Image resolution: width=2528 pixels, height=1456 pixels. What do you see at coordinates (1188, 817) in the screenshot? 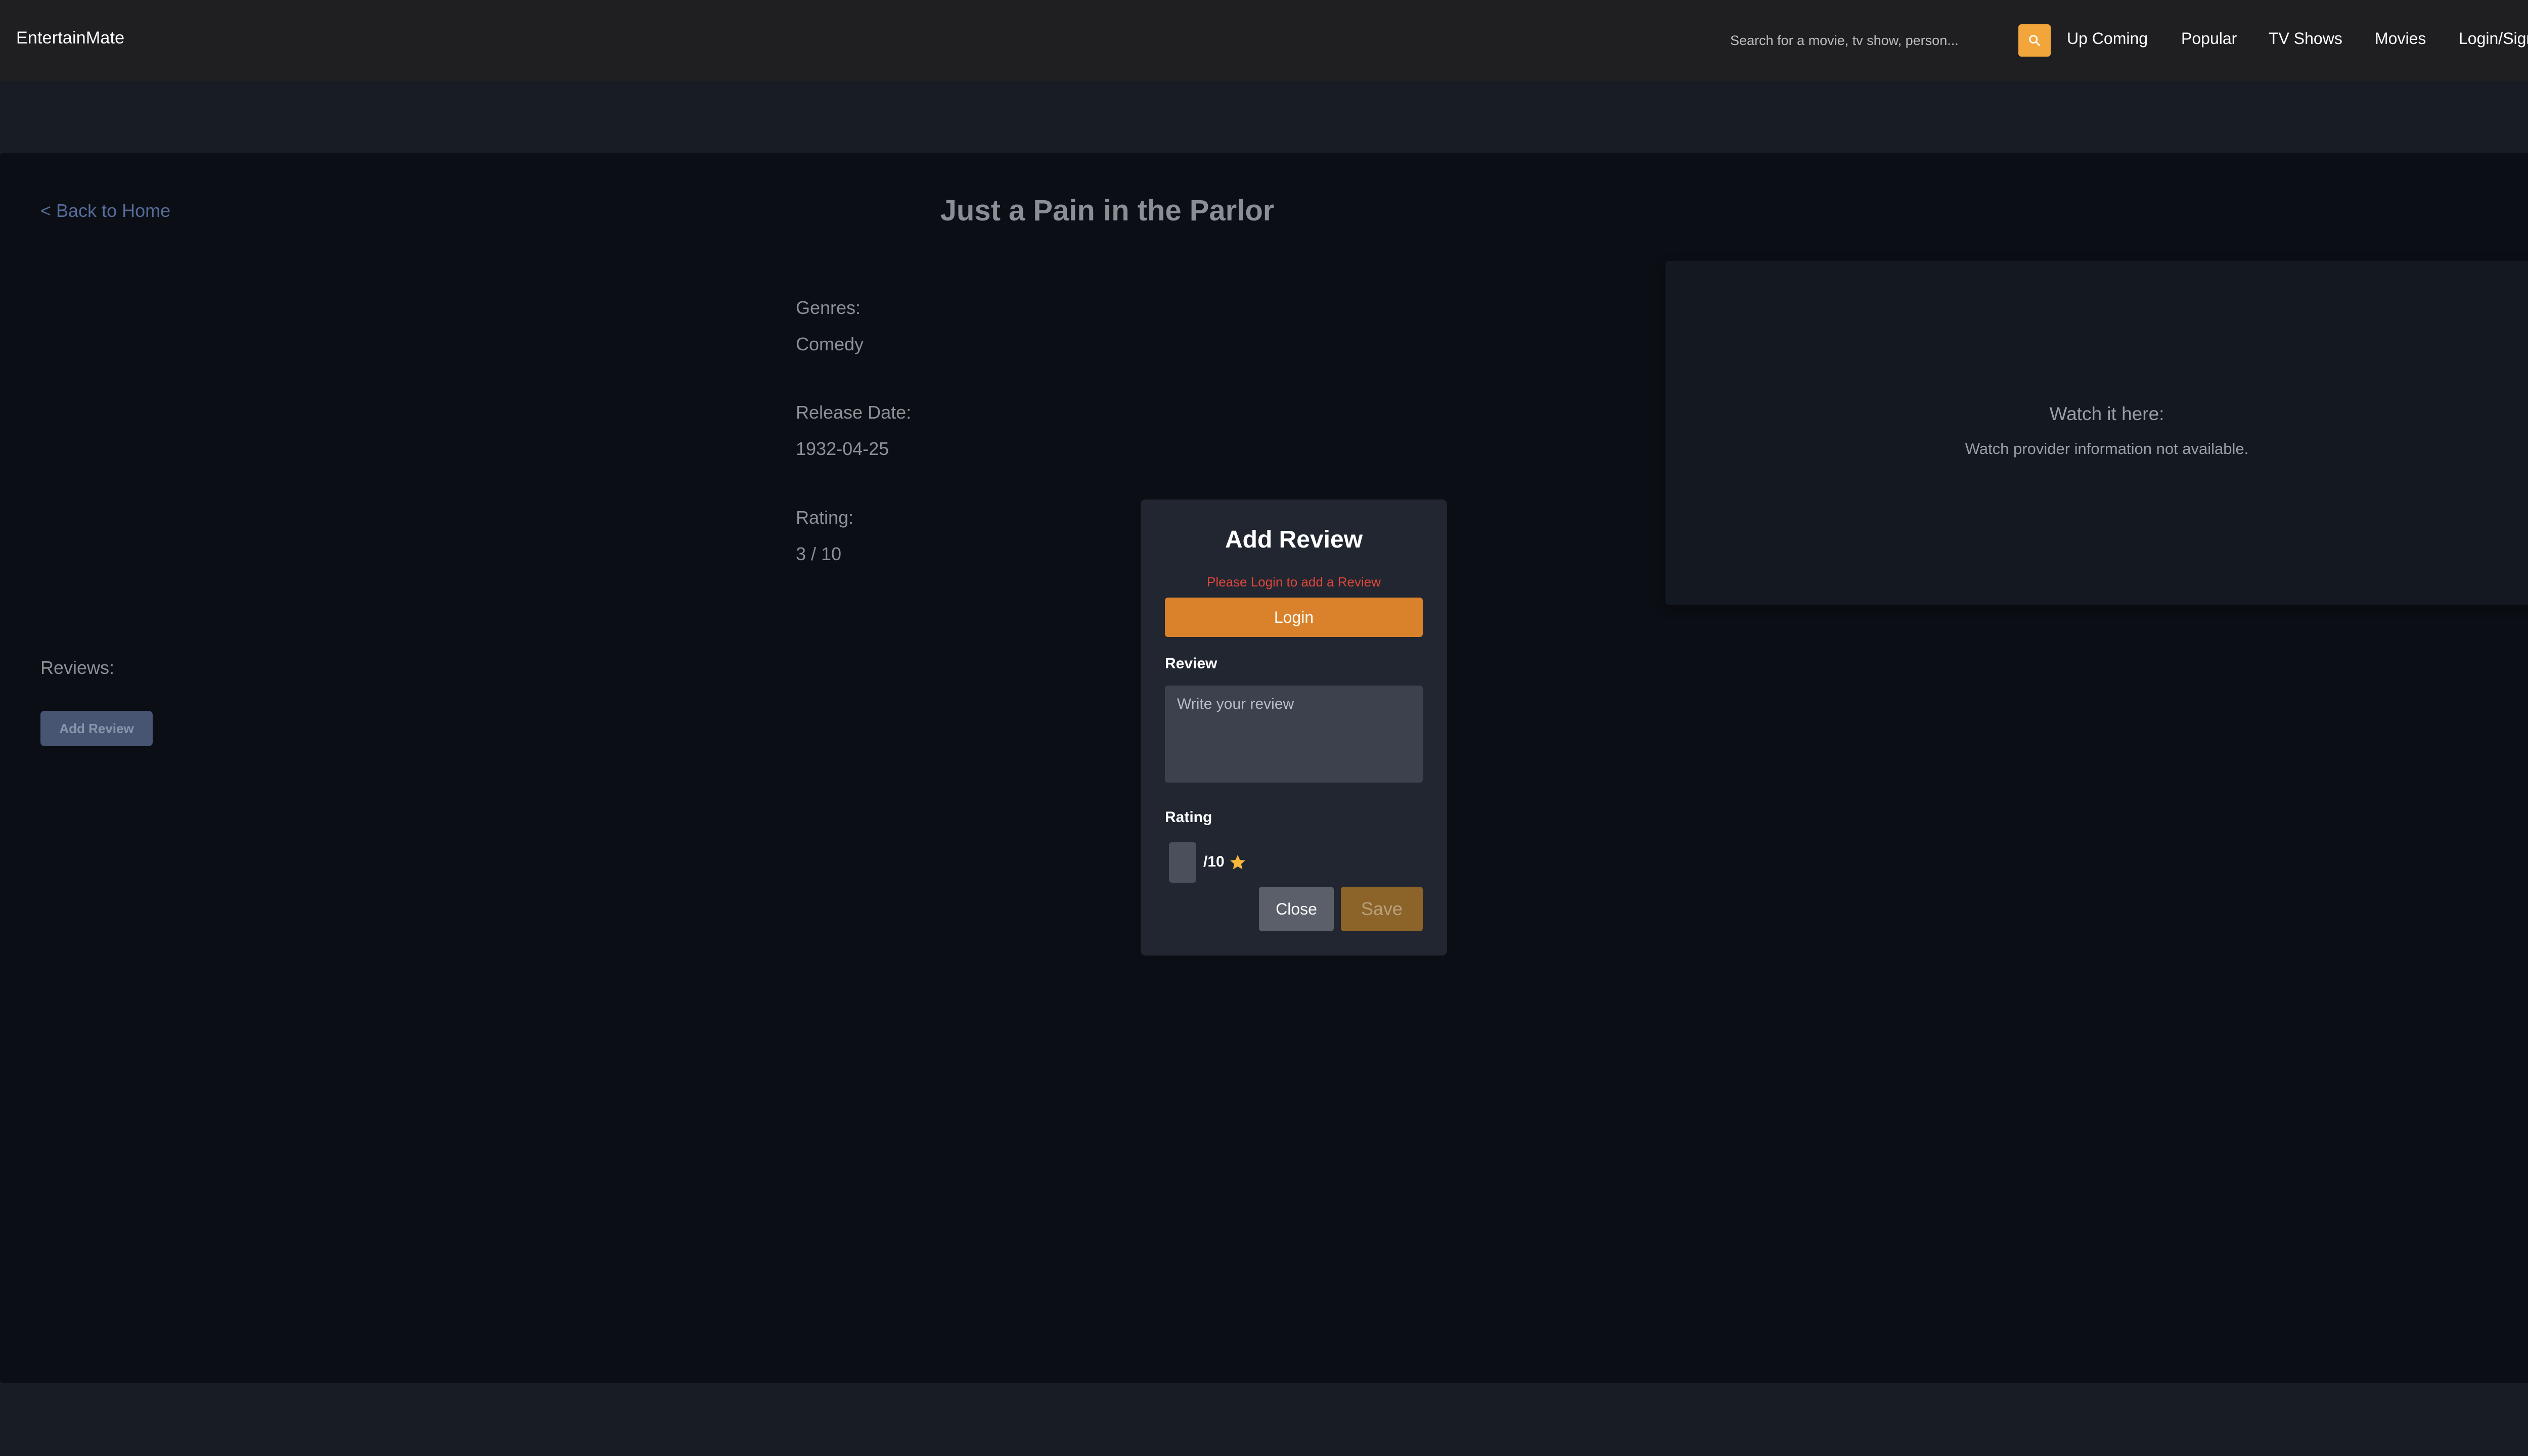
I see `rating-field-label: Rating` at bounding box center [1188, 817].